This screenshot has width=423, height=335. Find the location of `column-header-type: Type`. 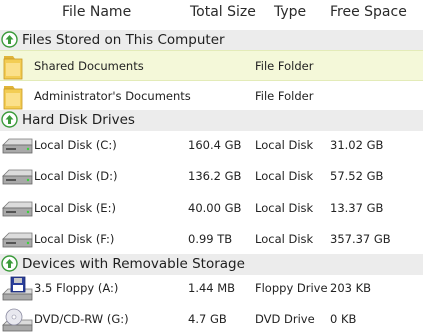

column-header-type: Type is located at coordinates (290, 12).